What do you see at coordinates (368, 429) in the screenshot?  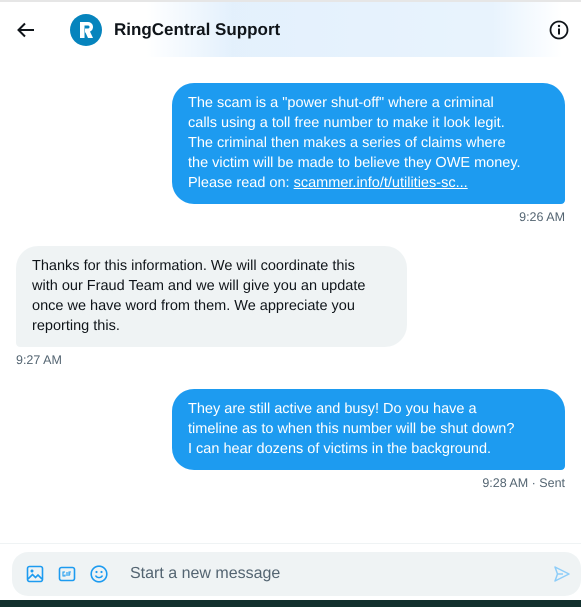 I see `message-bubble: They are still active and busy! Do you have a timeline as to when this number will be shut down? I can hear dozens of victims in the background.` at bounding box center [368, 429].